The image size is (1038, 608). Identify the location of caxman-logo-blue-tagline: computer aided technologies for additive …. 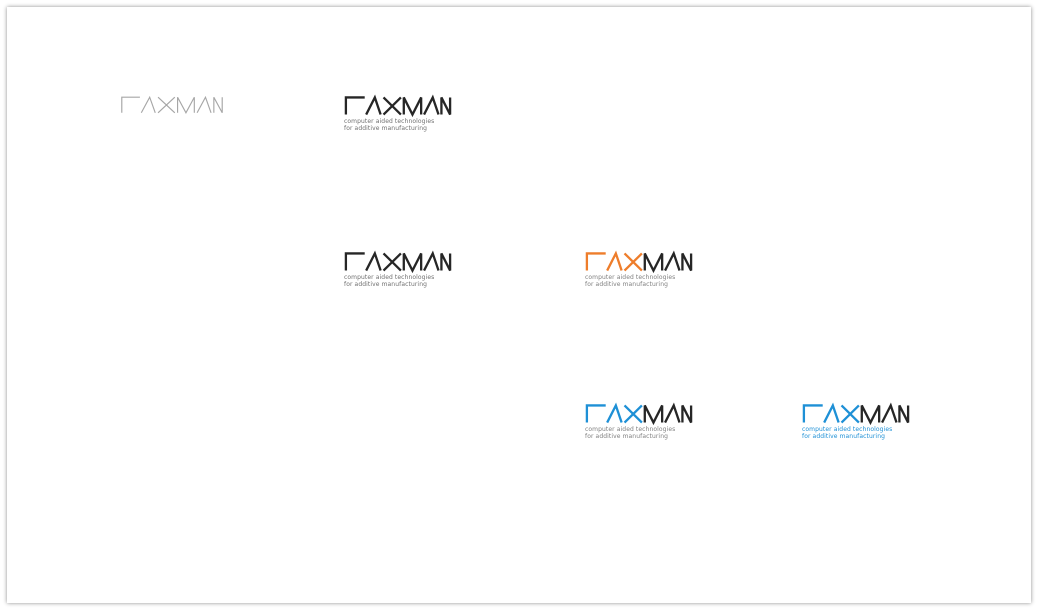
(856, 421).